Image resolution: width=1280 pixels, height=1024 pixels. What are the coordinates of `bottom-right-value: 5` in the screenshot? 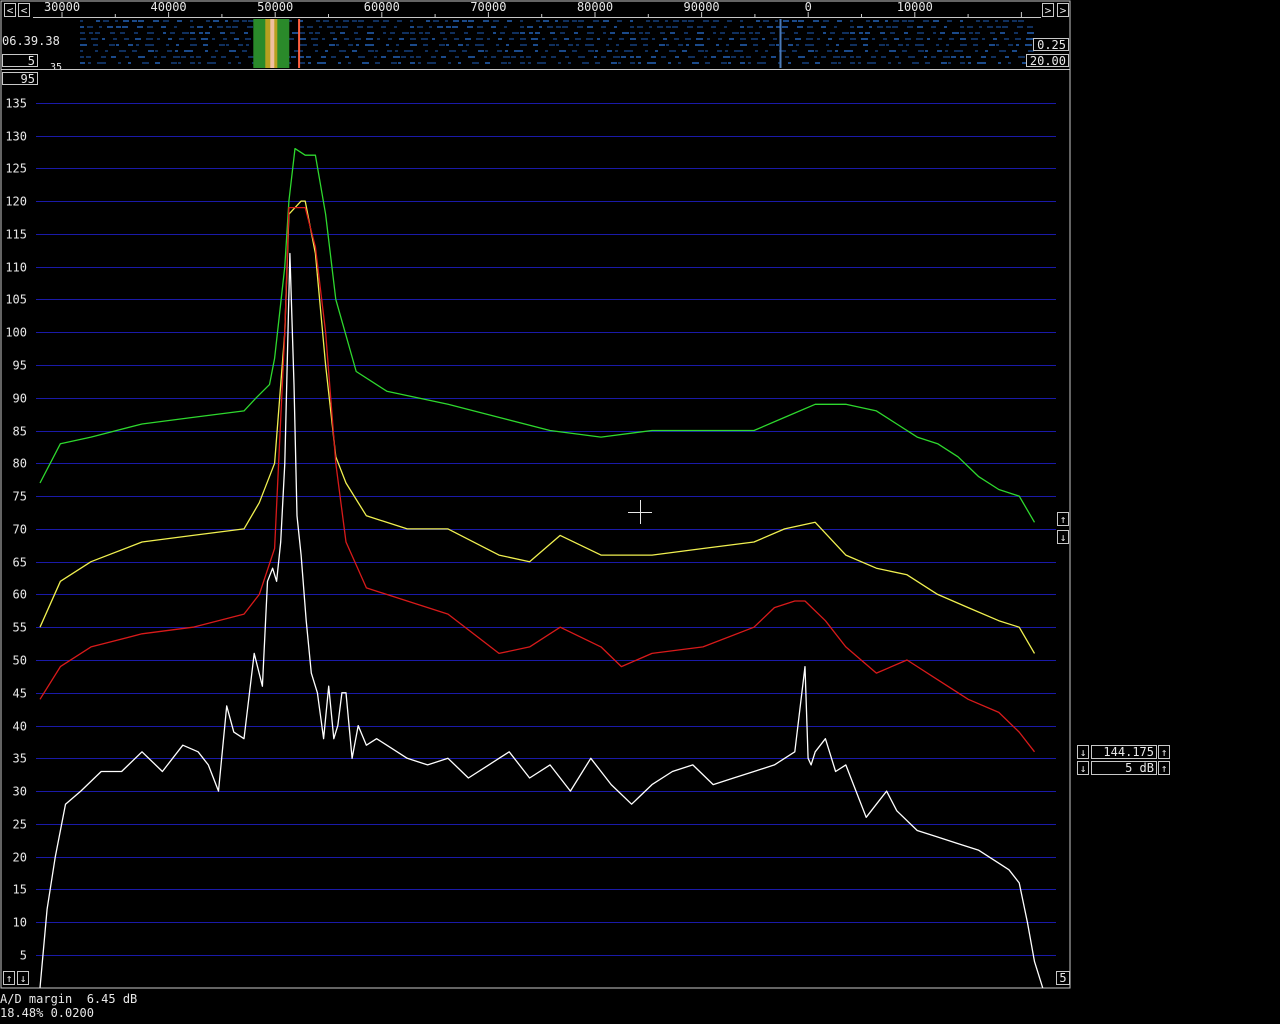 It's located at (1063, 978).